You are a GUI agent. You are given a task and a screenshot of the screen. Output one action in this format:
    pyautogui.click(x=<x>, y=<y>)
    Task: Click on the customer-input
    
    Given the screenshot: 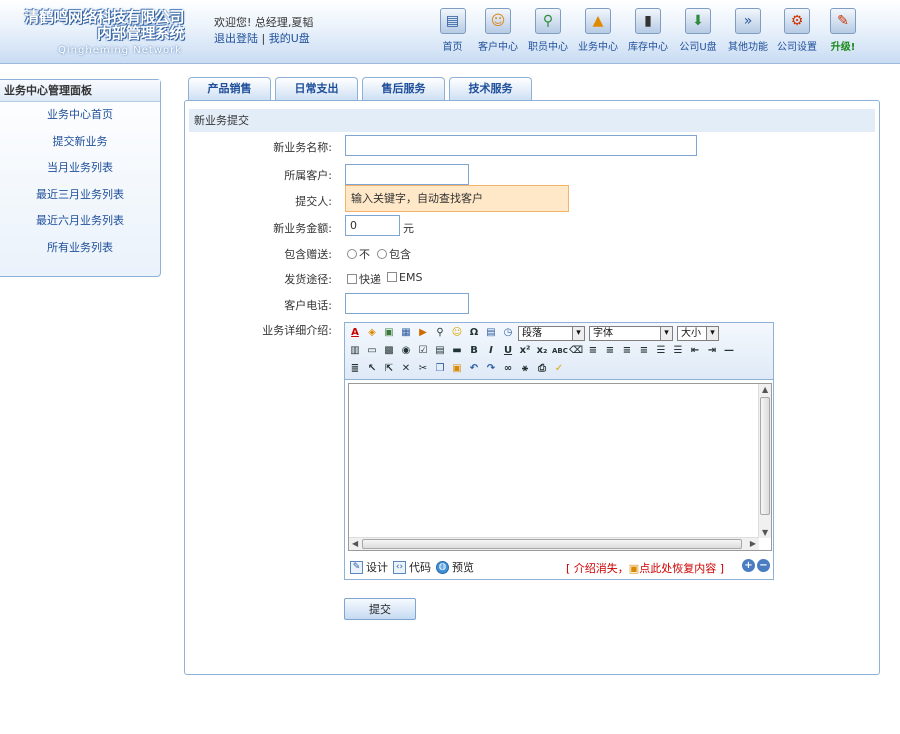 What is the action you would take?
    pyautogui.click(x=407, y=174)
    